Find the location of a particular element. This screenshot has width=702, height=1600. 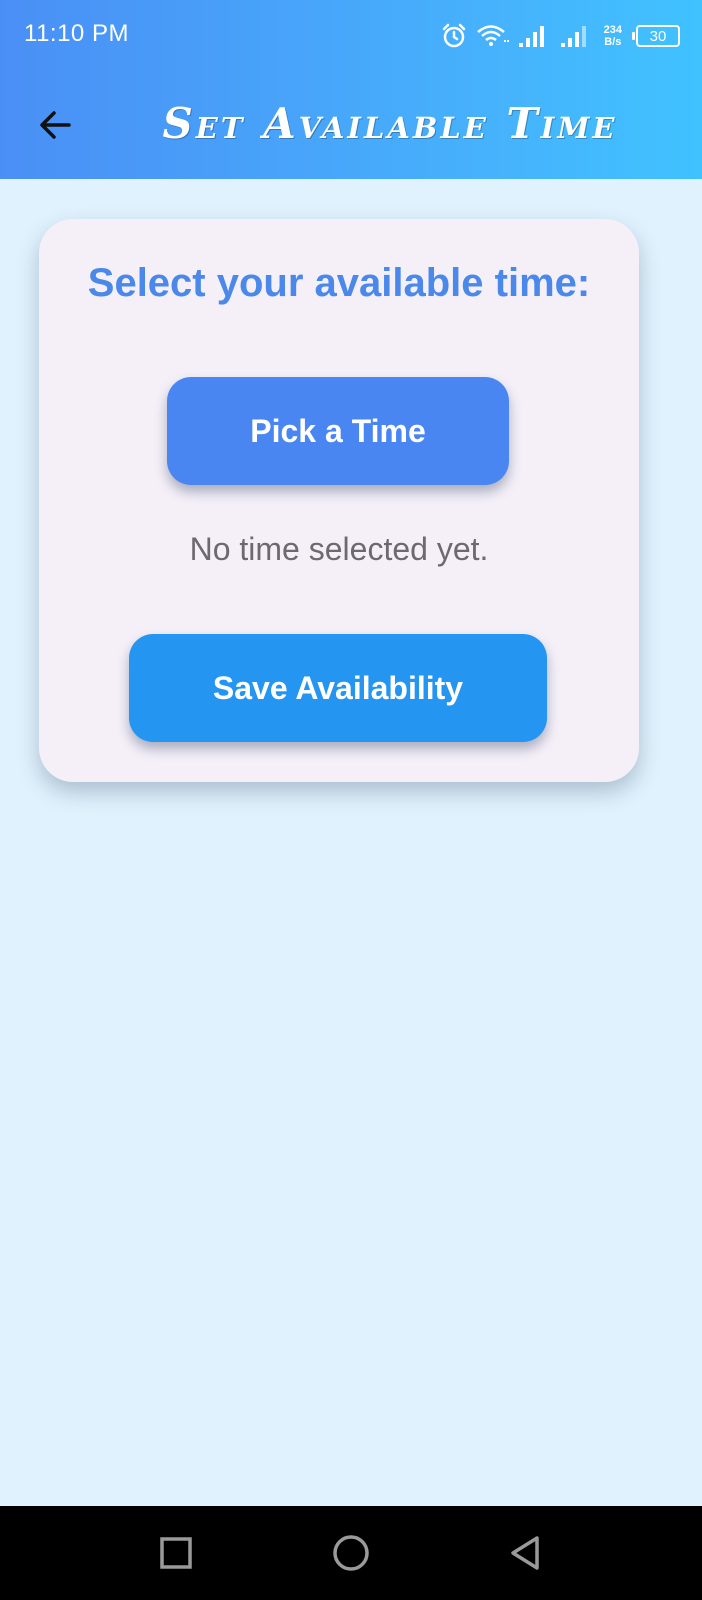

home-button is located at coordinates (351, 1553).